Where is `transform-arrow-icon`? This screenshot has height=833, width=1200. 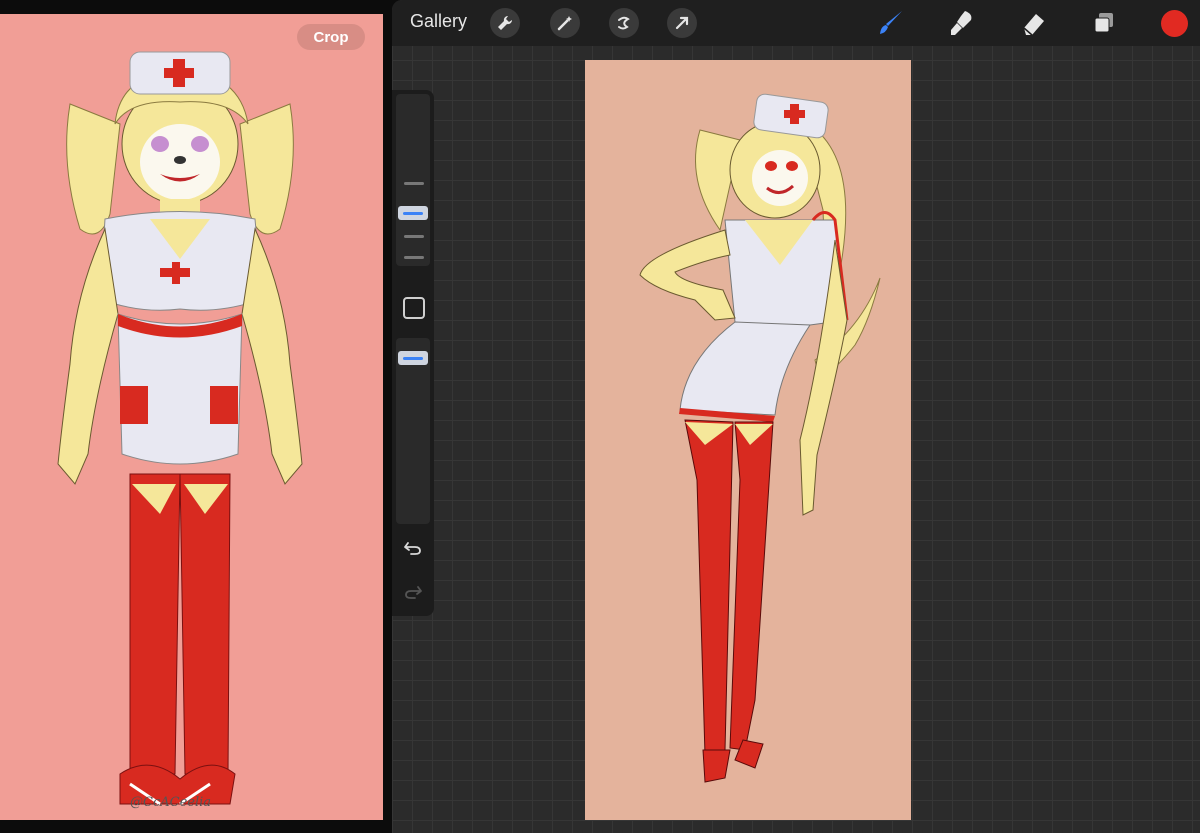 transform-arrow-icon is located at coordinates (682, 23).